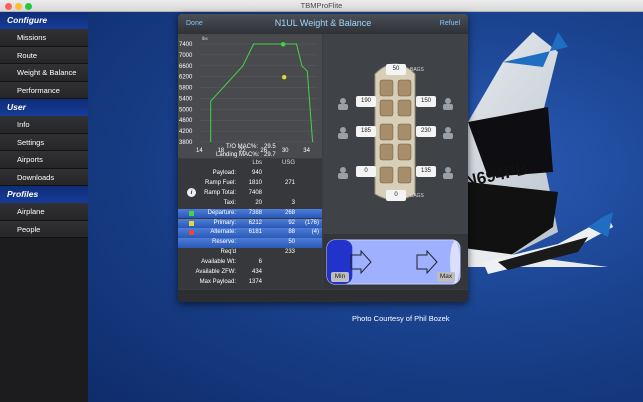  What do you see at coordinates (366, 131) in the screenshot?
I see `seat-row2-left-weight: 185` at bounding box center [366, 131].